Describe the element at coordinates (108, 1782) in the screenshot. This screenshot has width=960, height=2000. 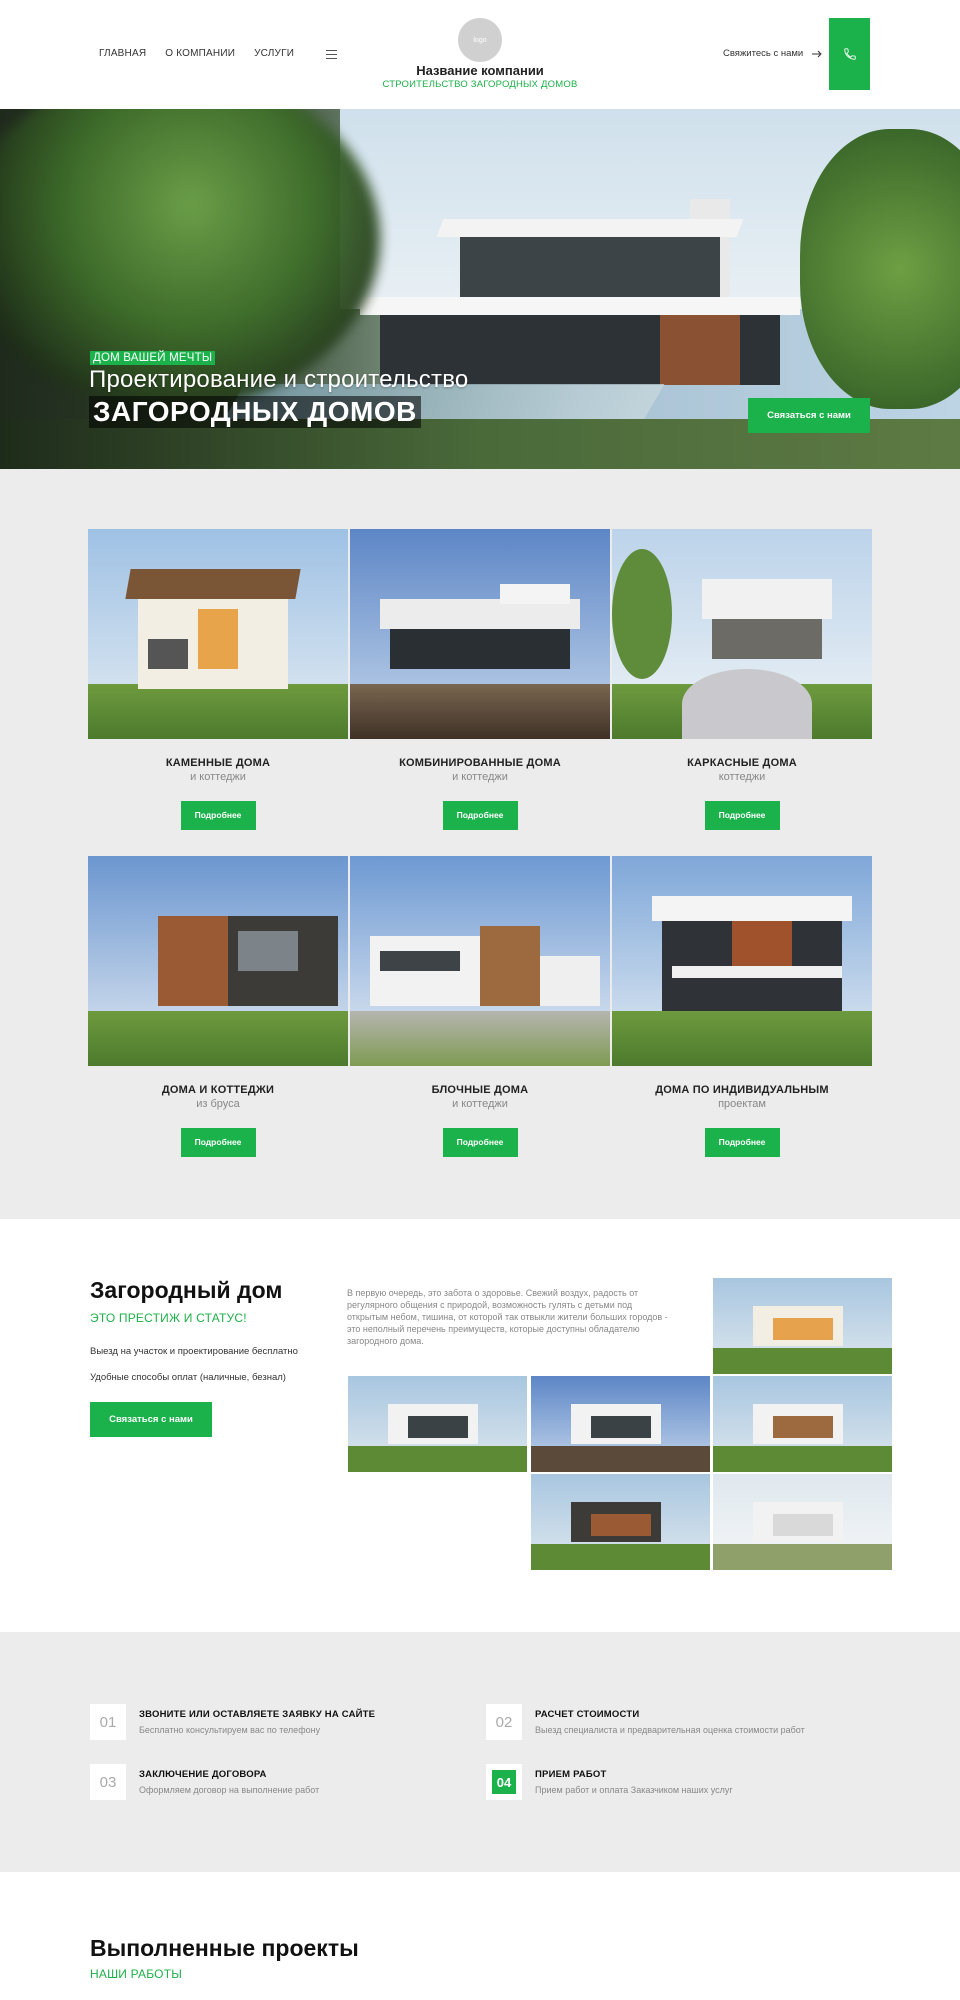
I see `step-number: 03` at that location.